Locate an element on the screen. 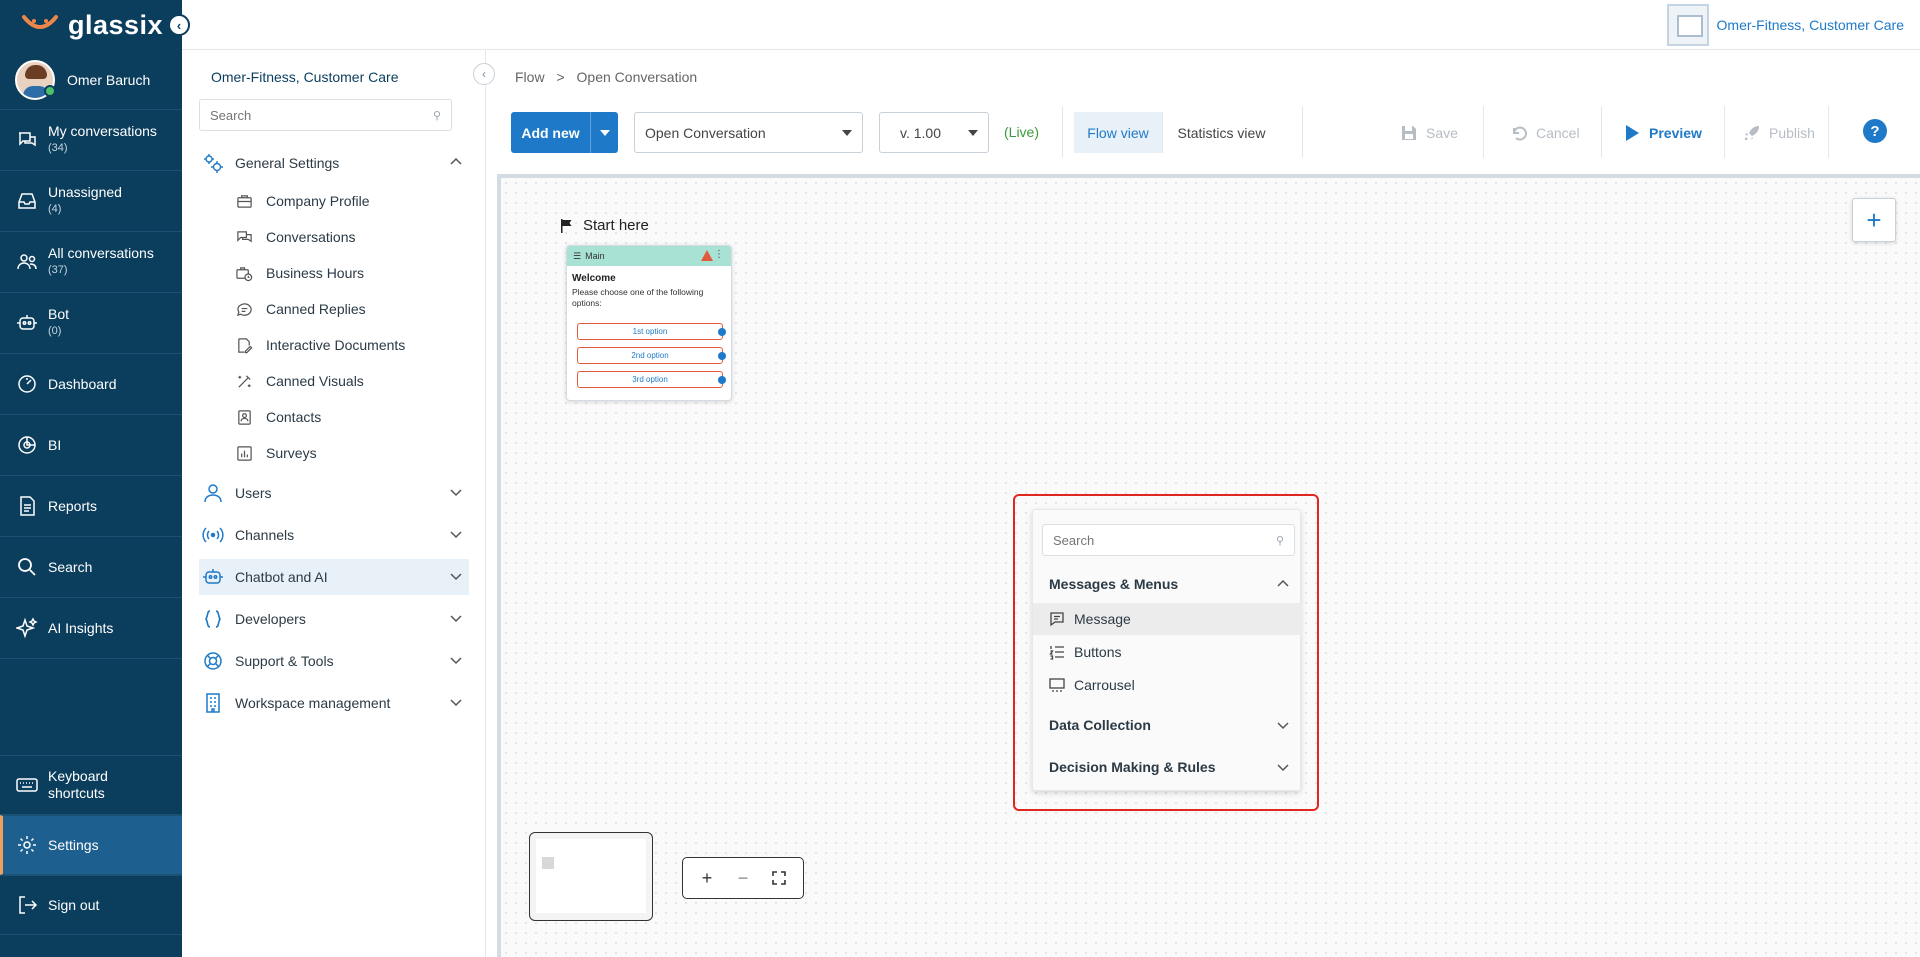 The width and height of the screenshot is (1920, 957). node-option: 3rd option is located at coordinates (651, 379).